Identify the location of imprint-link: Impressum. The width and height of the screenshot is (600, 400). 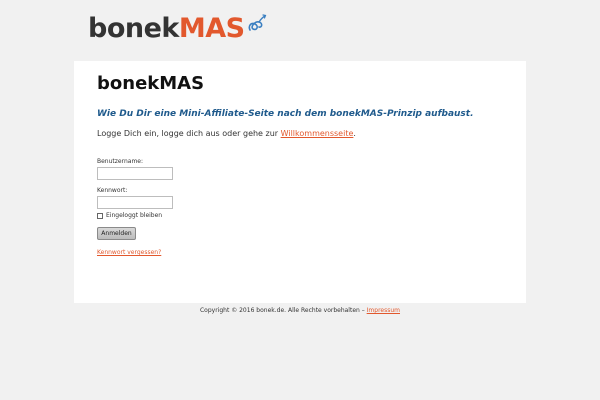
(383, 310).